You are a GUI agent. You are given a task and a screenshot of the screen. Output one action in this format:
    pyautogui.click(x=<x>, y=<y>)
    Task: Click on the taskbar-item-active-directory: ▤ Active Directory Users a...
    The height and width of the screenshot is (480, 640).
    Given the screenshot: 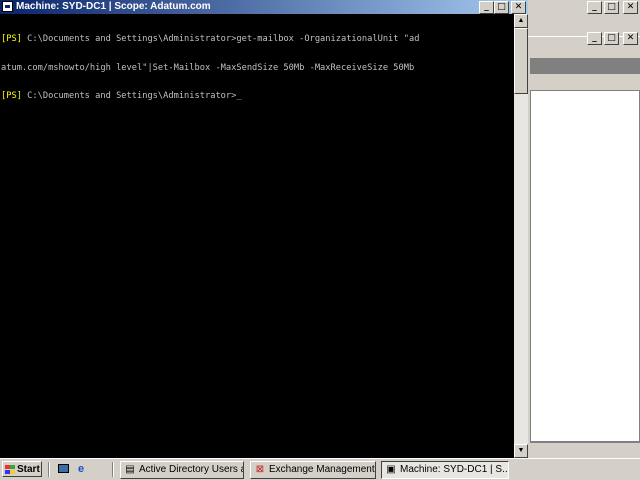 What is the action you would take?
    pyautogui.click(x=182, y=470)
    